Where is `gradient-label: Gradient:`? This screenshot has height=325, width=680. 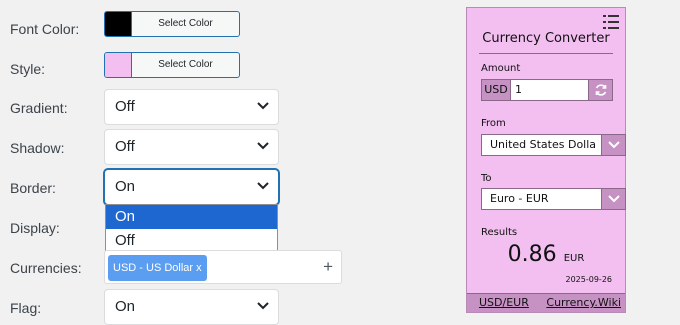 gradient-label: Gradient: is located at coordinates (39, 108).